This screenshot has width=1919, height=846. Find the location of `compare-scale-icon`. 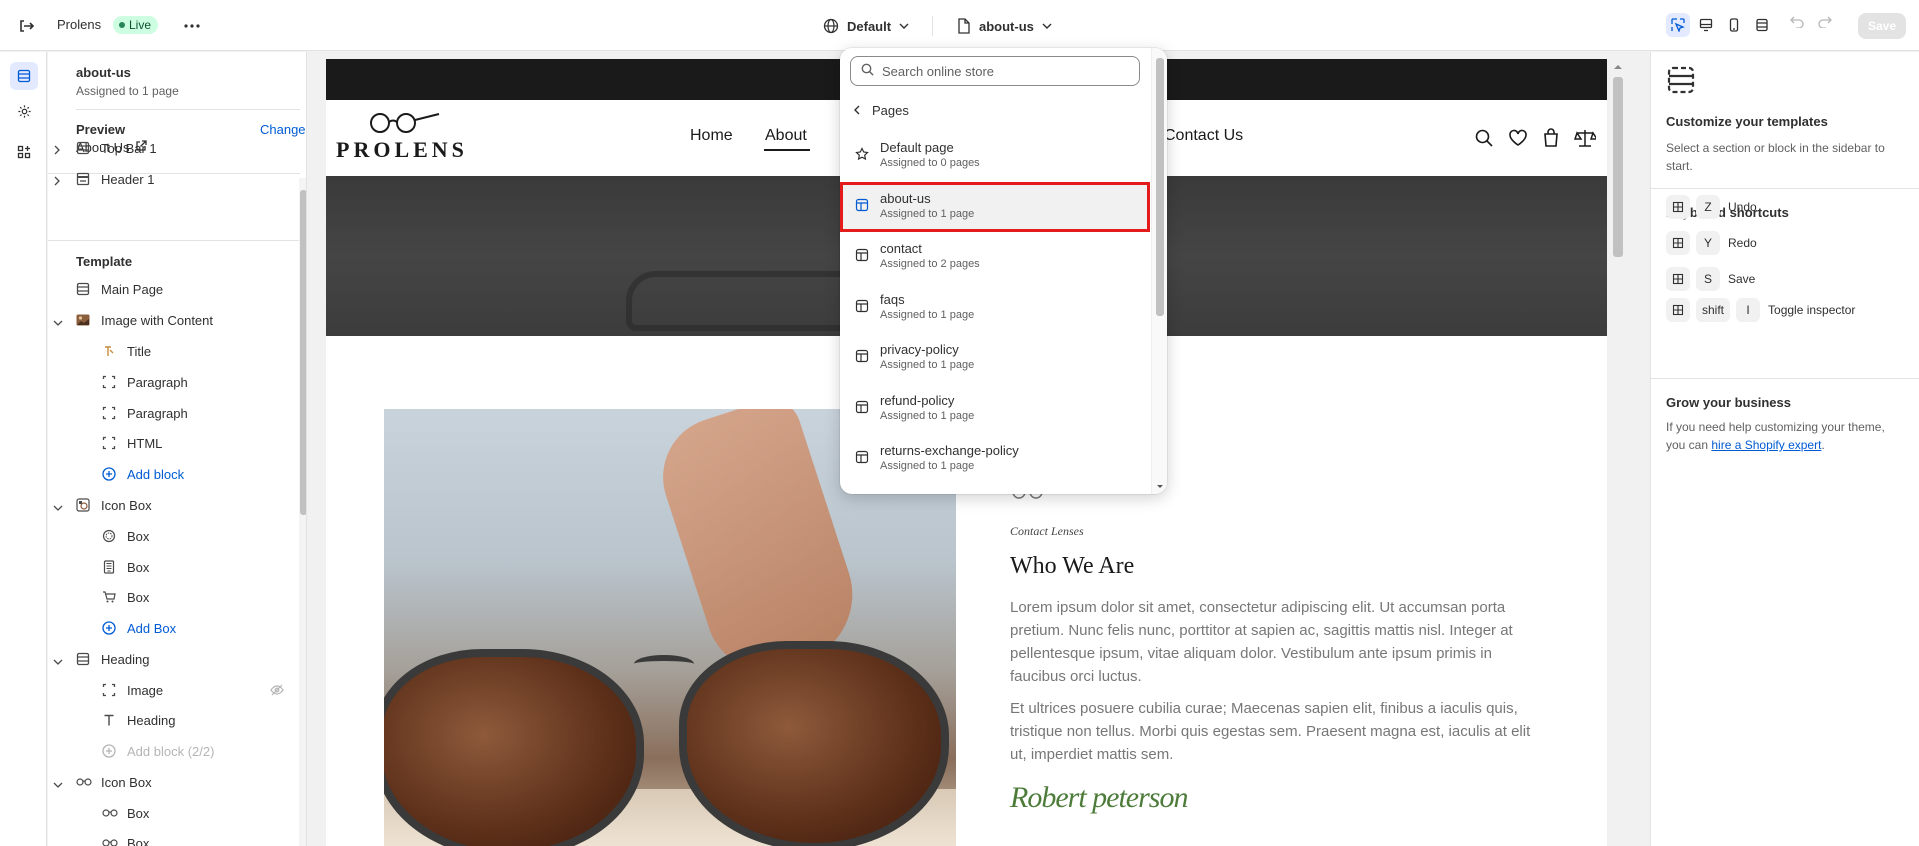

compare-scale-icon is located at coordinates (1586, 139).